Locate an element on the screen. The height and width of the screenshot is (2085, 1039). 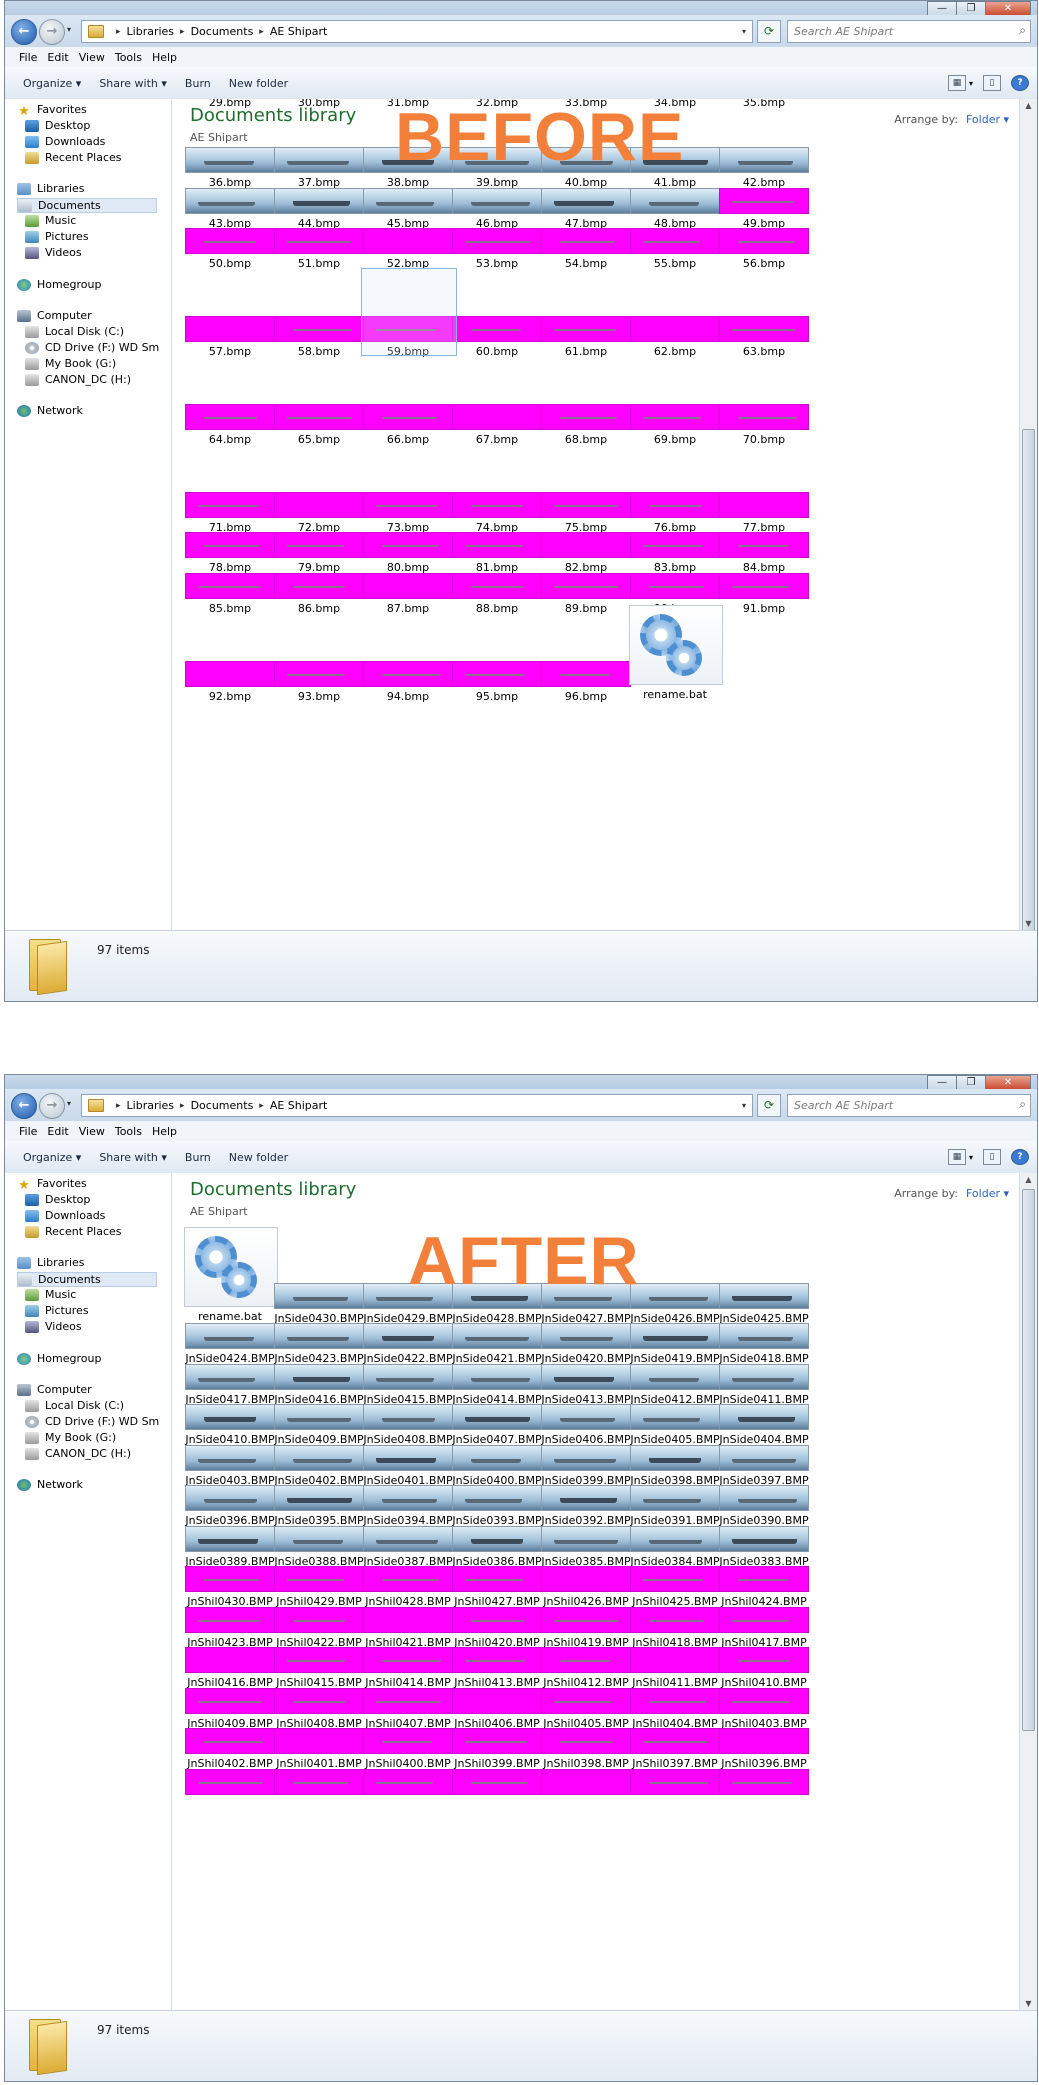
history-dropdown-icon: ▾ is located at coordinates (69, 1103).